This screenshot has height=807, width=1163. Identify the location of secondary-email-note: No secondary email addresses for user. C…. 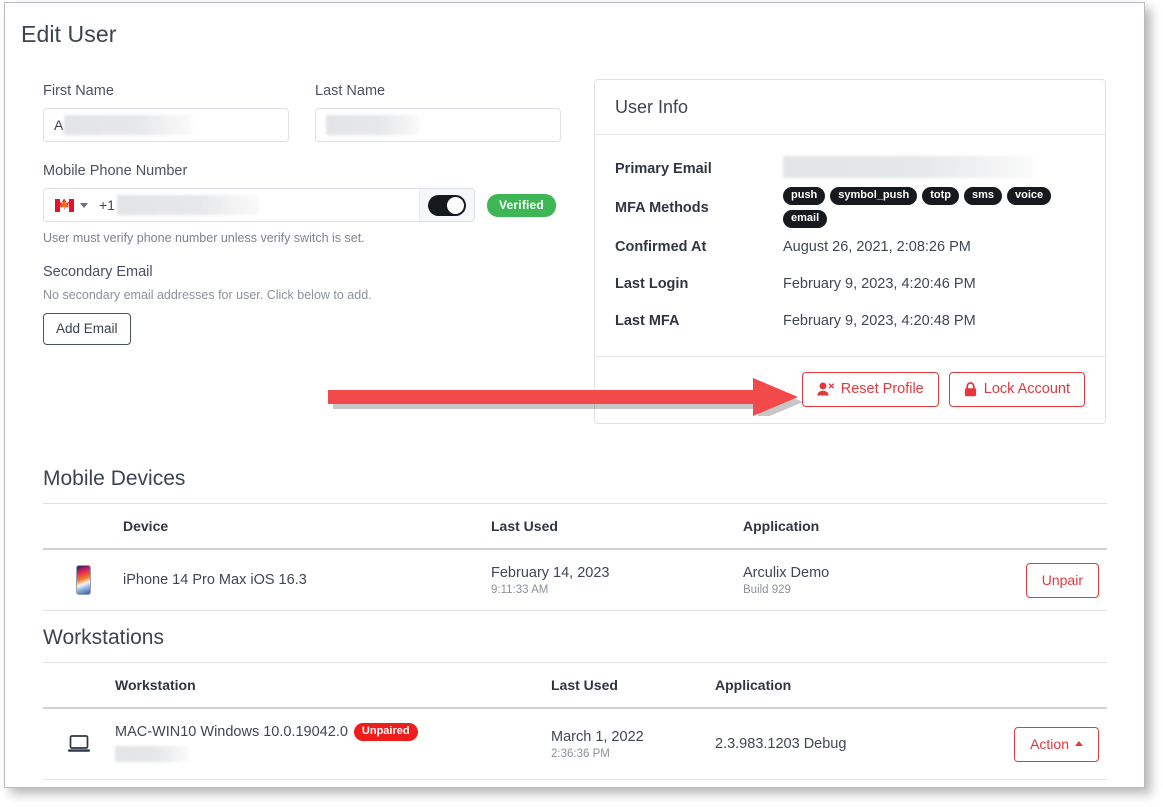
(207, 295).